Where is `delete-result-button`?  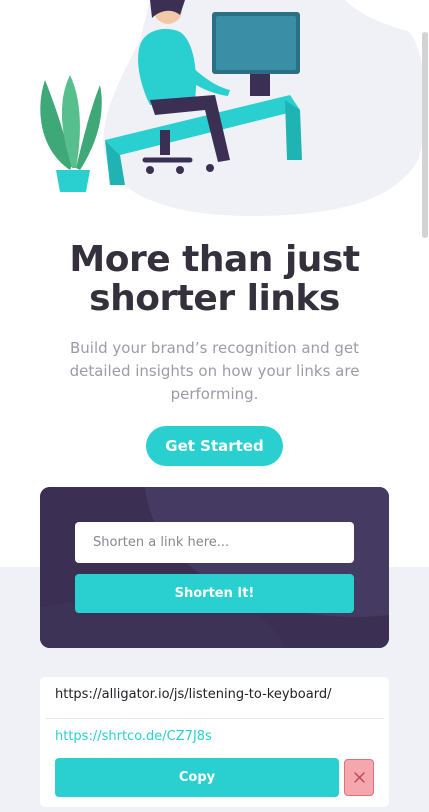 delete-result-button is located at coordinates (359, 777).